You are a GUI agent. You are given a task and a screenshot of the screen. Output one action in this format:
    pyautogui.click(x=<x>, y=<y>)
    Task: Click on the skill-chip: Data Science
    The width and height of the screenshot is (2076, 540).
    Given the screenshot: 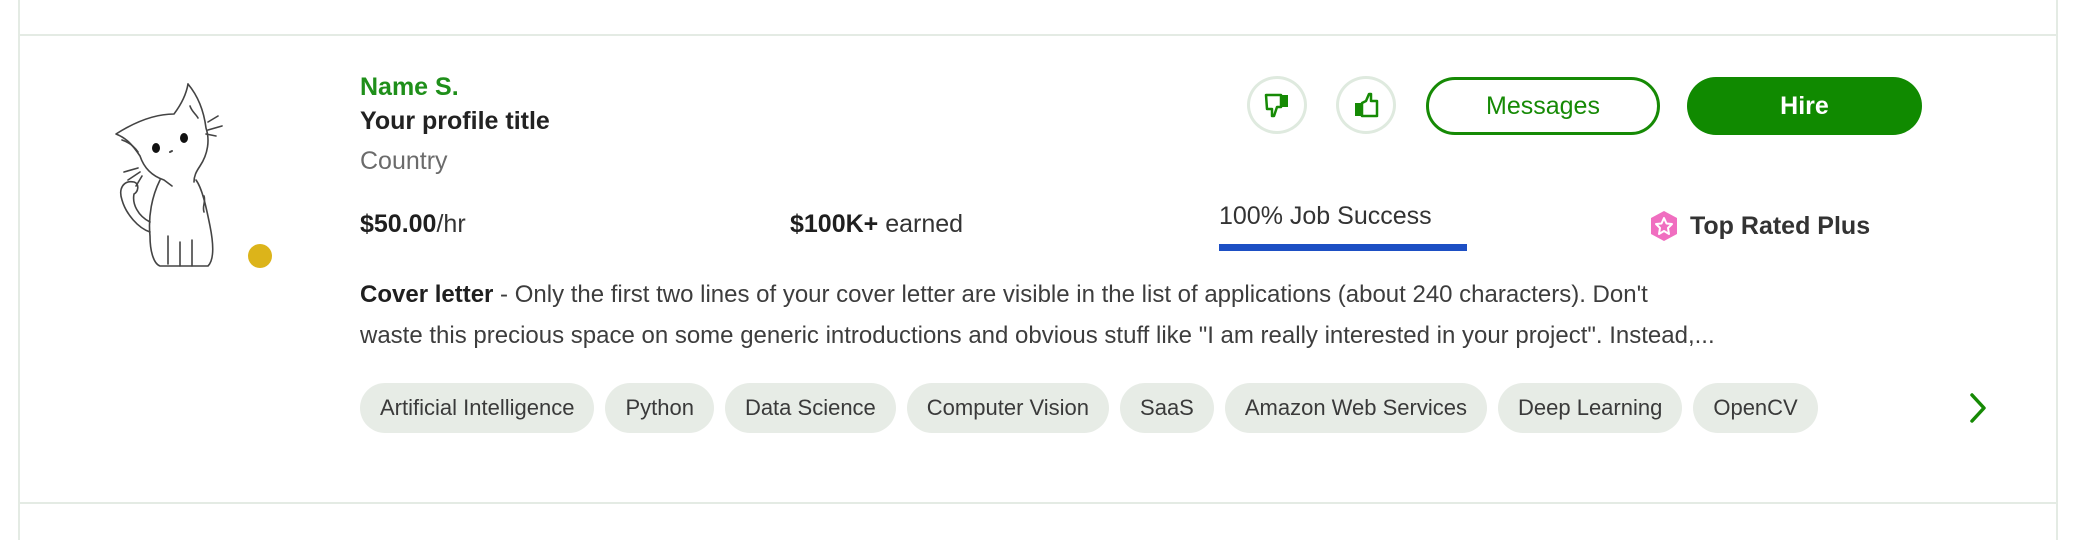 What is the action you would take?
    pyautogui.click(x=810, y=408)
    